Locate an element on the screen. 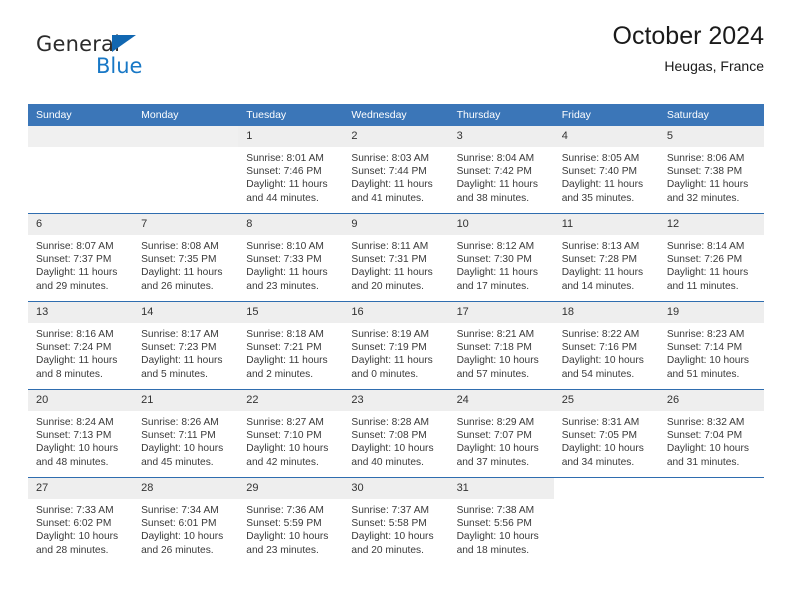 This screenshot has width=792, height=612. sunrise-text: Sunrise: 7:33 AM is located at coordinates (75, 510).